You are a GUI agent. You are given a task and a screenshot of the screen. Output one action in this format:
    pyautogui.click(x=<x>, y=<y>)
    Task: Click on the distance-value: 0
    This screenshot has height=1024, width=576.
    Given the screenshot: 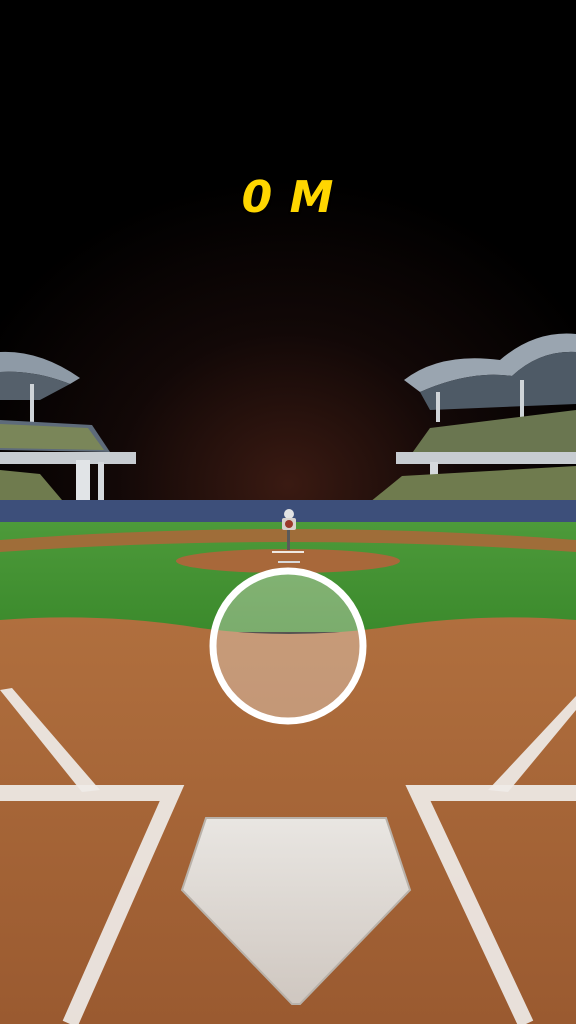 What is the action you would take?
    pyautogui.click(x=257, y=197)
    